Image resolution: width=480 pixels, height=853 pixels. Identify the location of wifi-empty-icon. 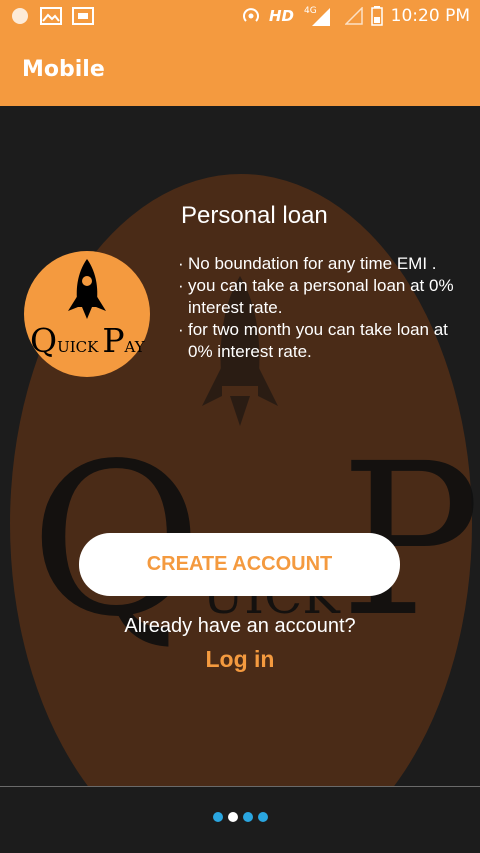
(353, 16).